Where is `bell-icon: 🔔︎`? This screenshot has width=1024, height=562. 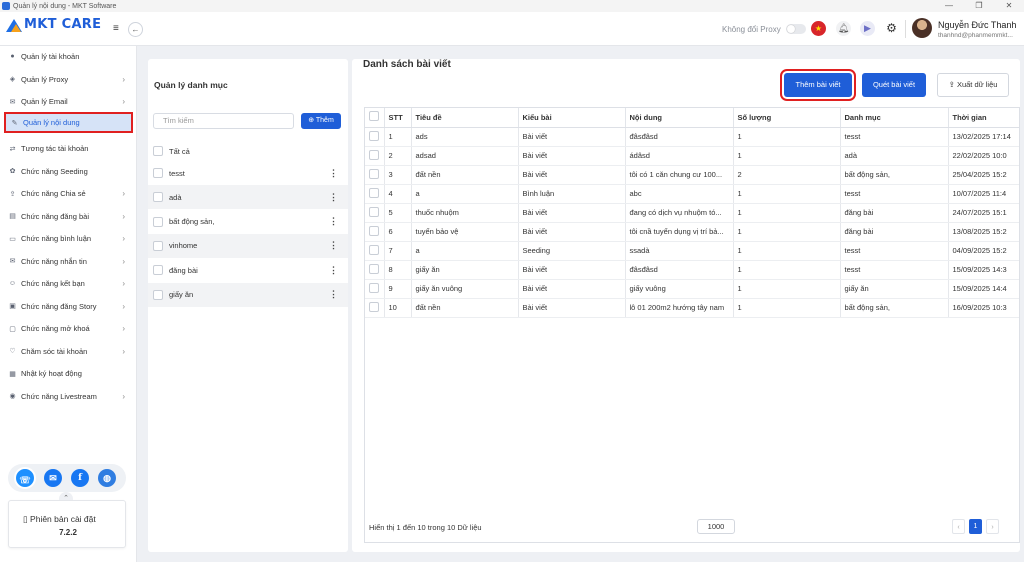
bell-icon: 🔔︎ is located at coordinates (843, 28).